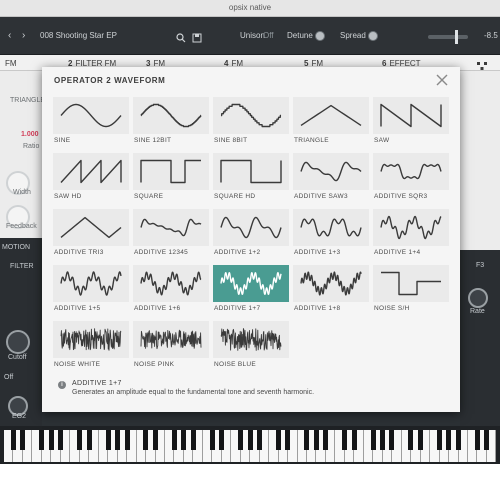 This screenshot has height=500, width=500. Describe the element at coordinates (22, 266) in the screenshot. I see `filter-label: FILTER` at that location.